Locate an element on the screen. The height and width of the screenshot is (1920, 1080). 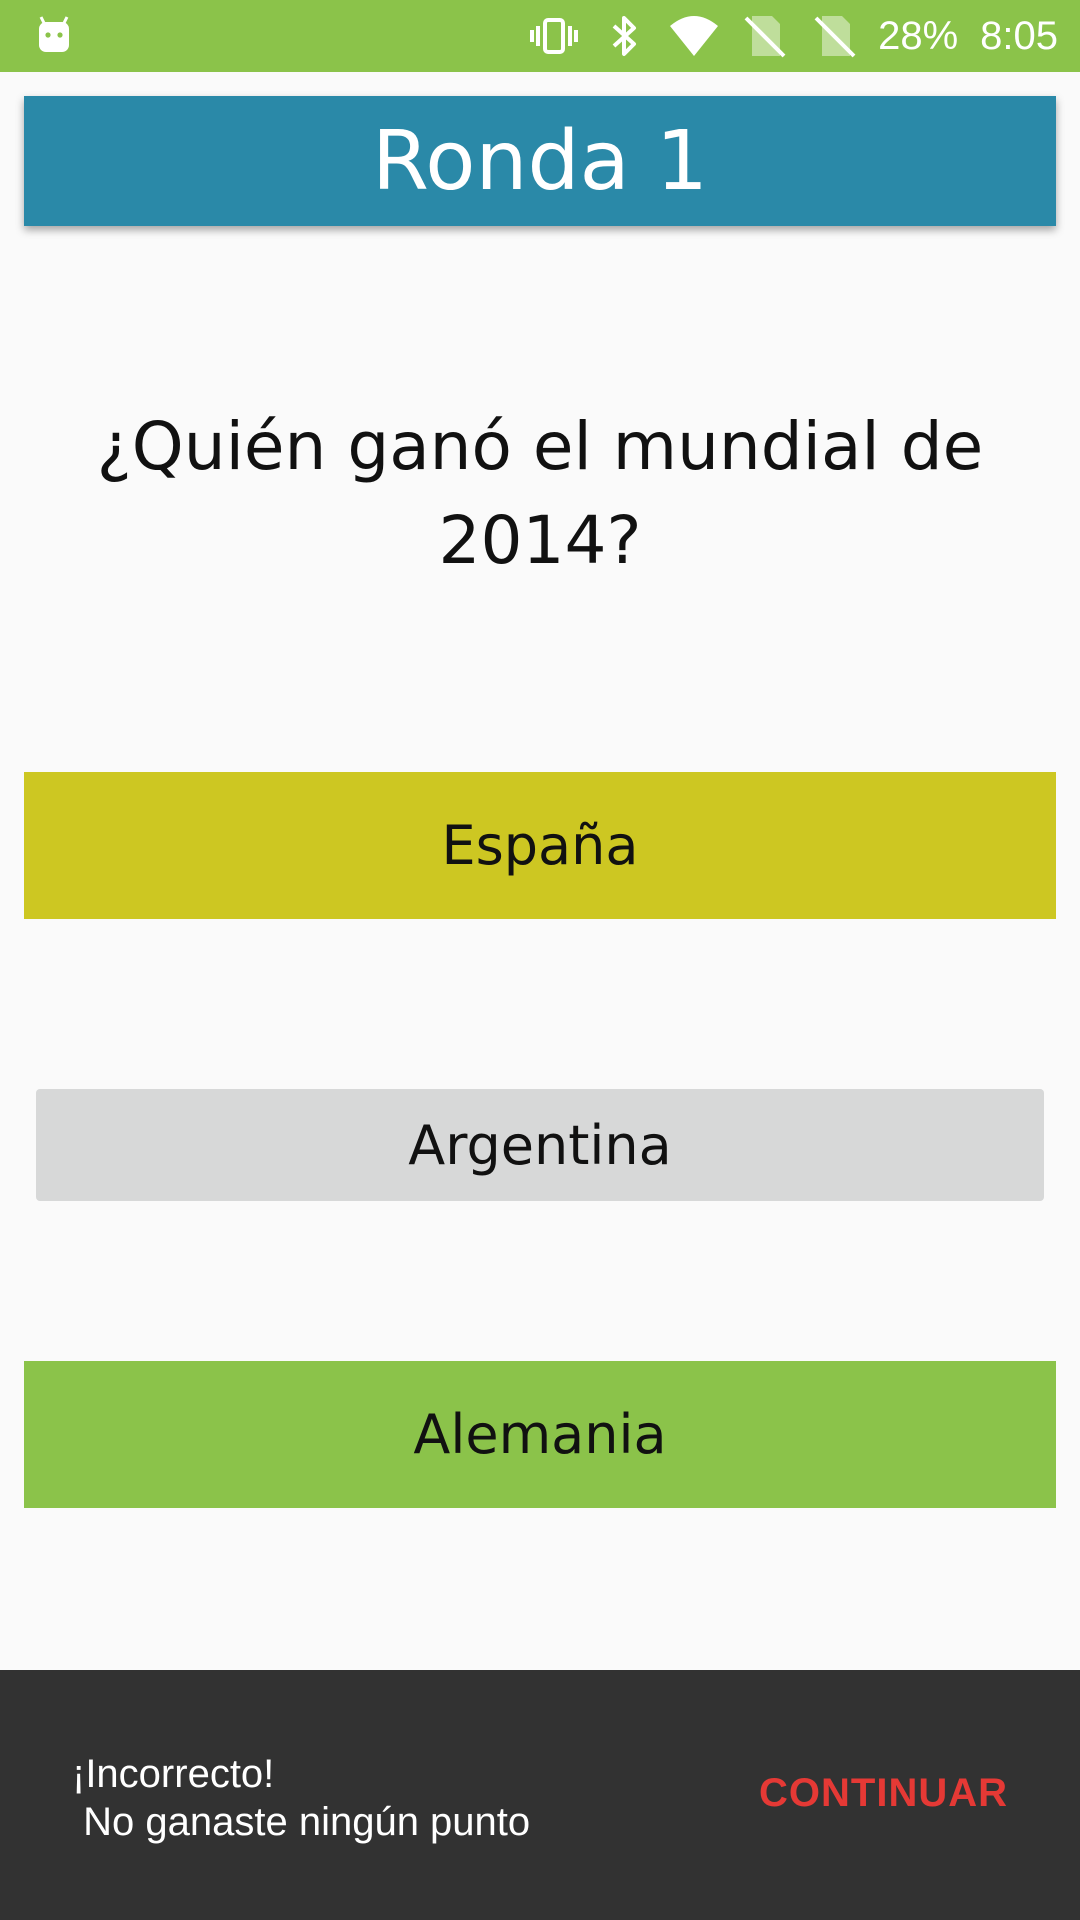
answer-option-alemania: Alemania is located at coordinates (540, 1434).